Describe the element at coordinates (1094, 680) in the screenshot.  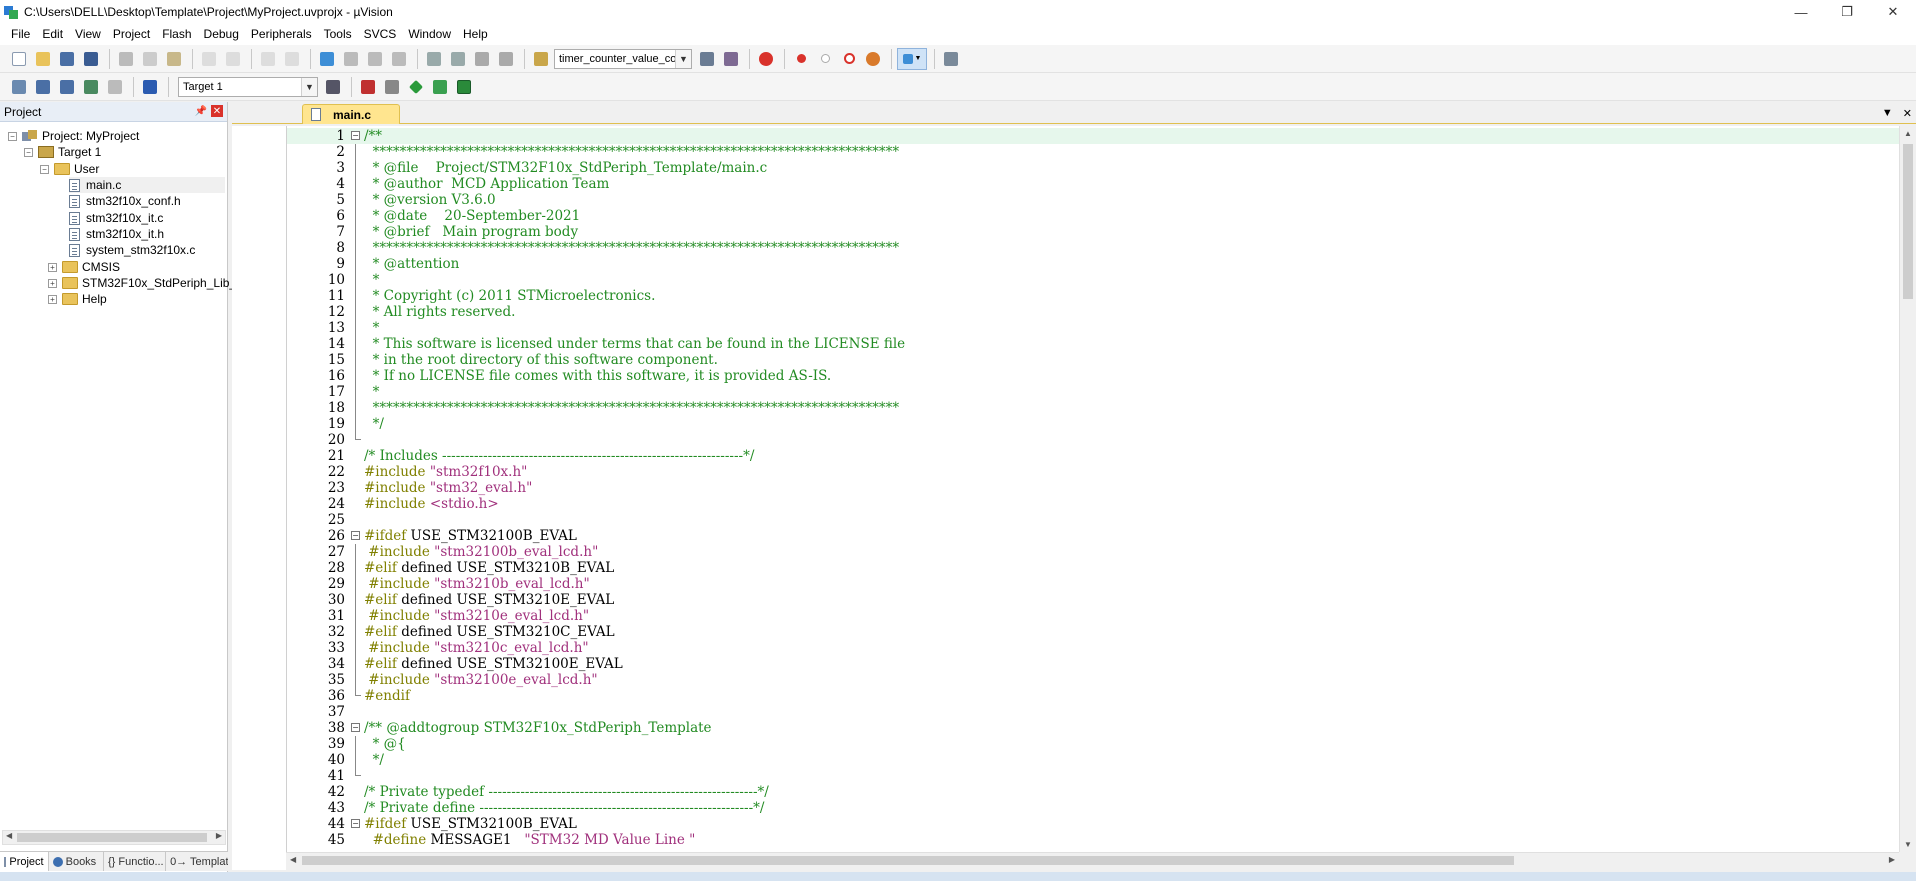
I see `code-line: 35 #include "stm32100e_eval_lcd.h"` at that location.